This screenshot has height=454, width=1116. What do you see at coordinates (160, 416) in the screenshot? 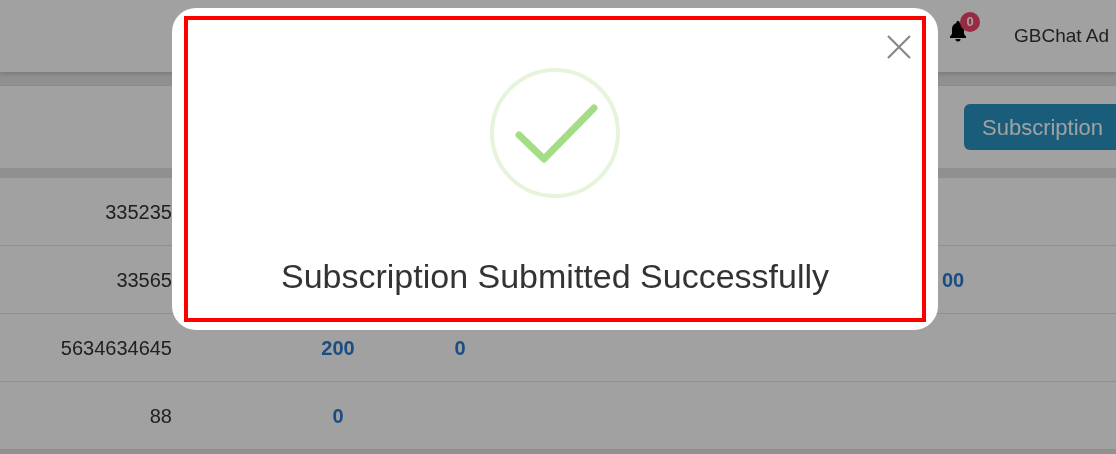
I see `table-cell-text: 88` at bounding box center [160, 416].